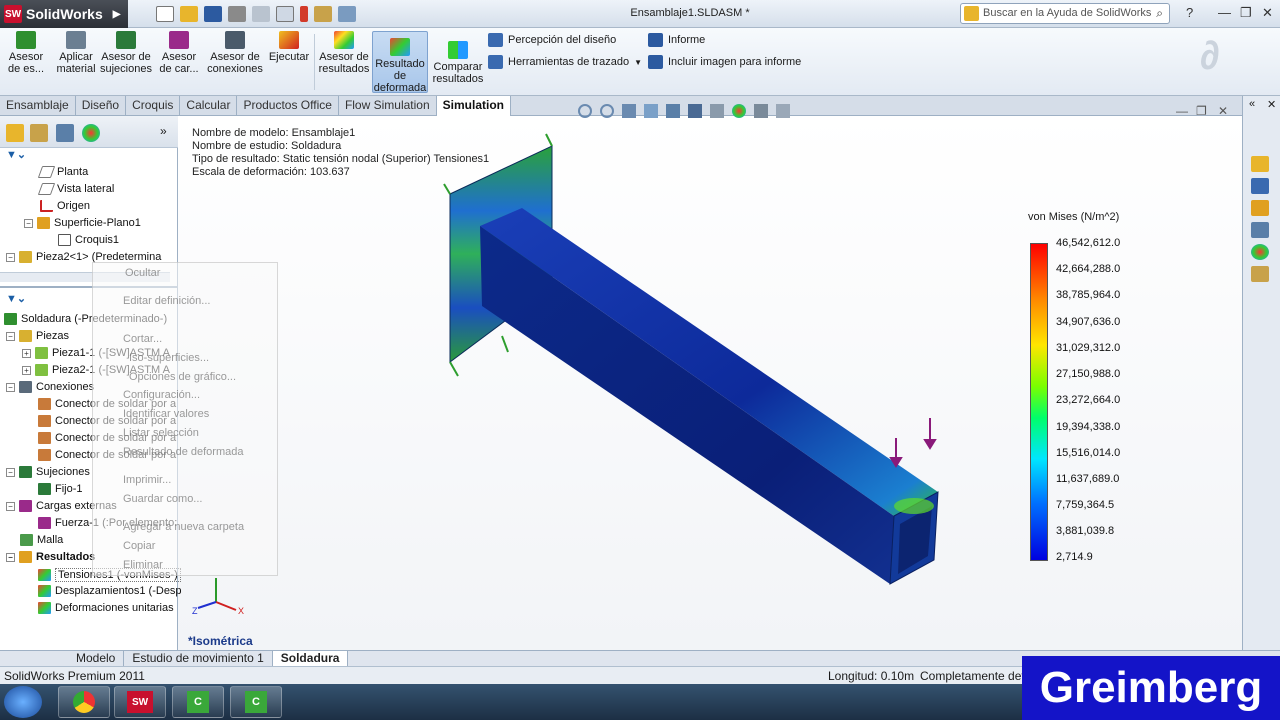  What do you see at coordinates (237, 14) in the screenshot?
I see `print-icon` at bounding box center [237, 14].